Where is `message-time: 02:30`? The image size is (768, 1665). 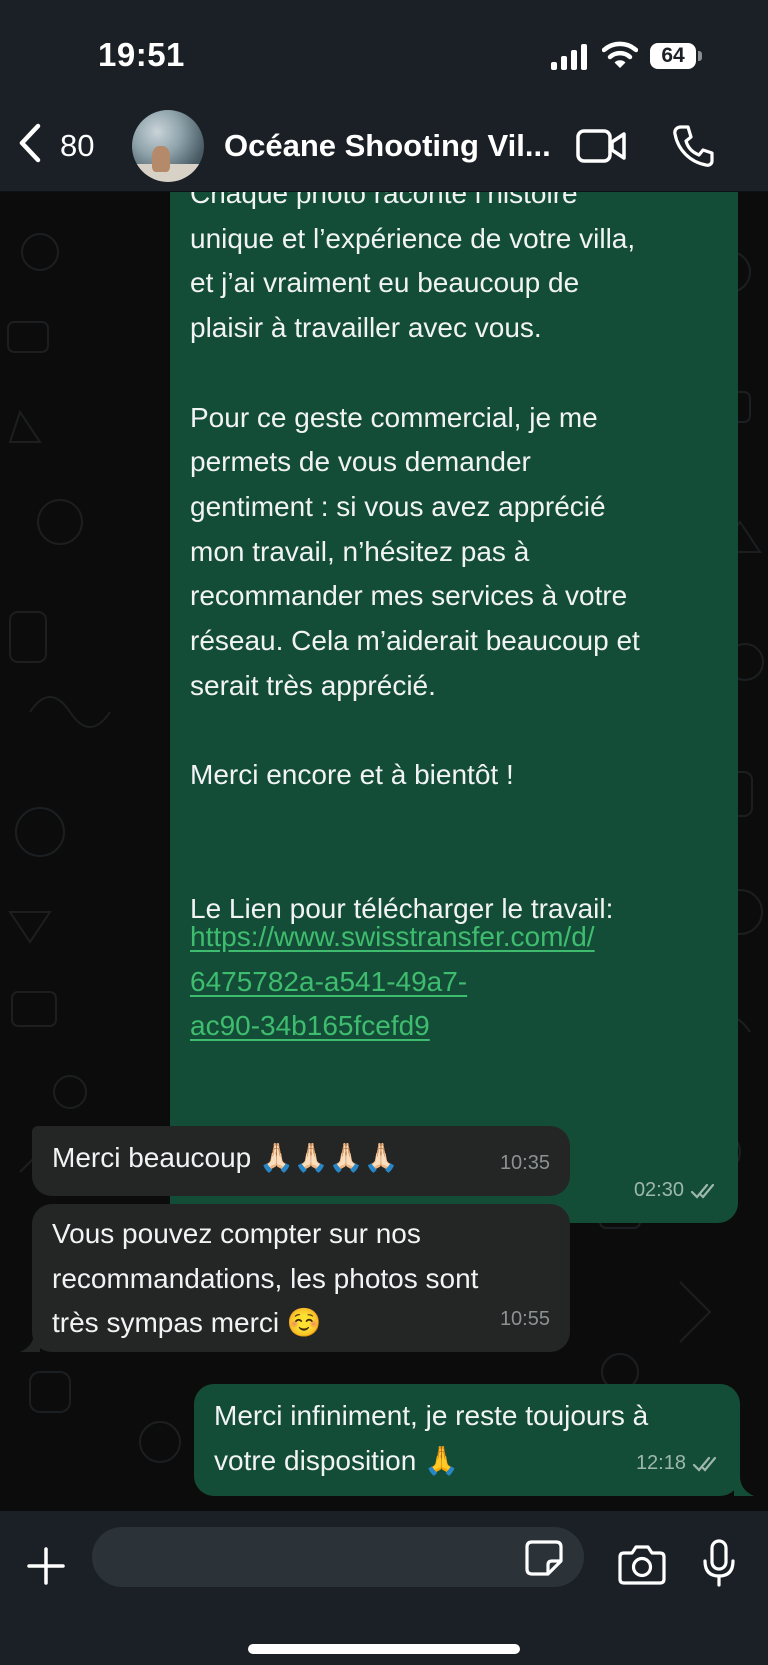 message-time: 02:30 is located at coordinates (658, 1190).